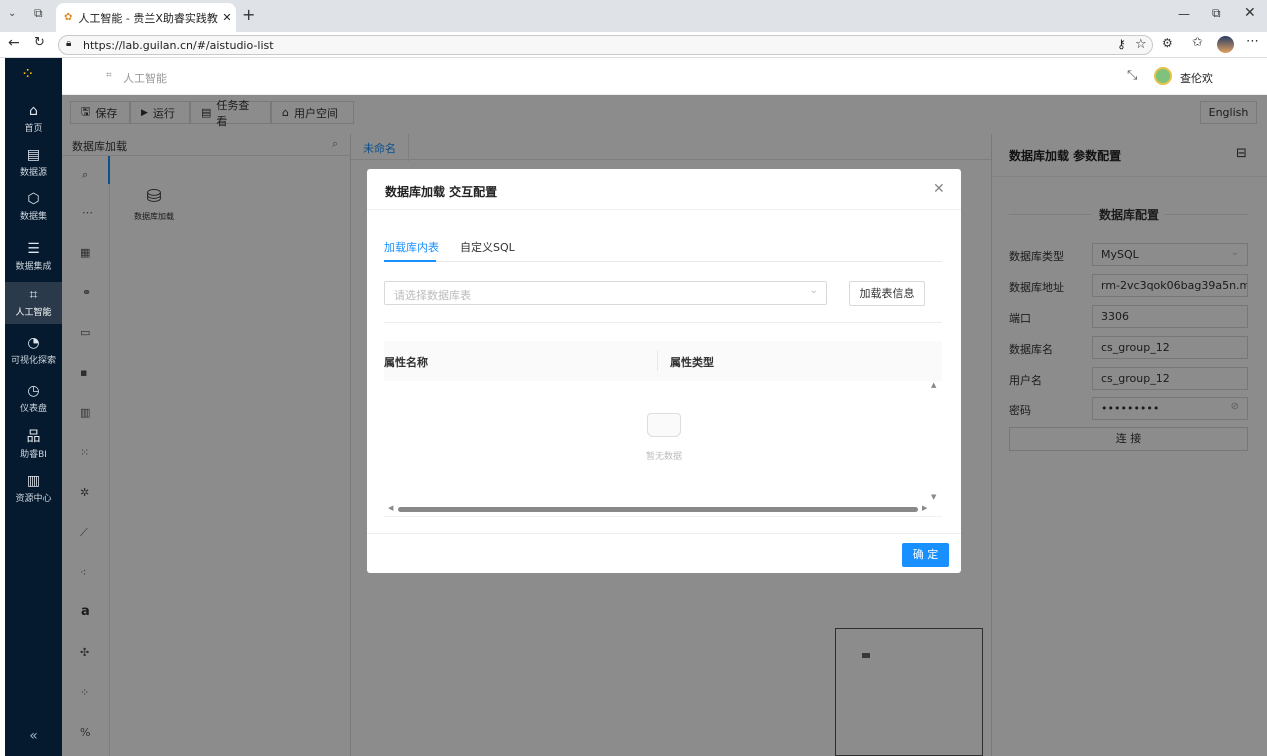 The image size is (1267, 756). What do you see at coordinates (1167, 43) in the screenshot?
I see `extensions-icon: ⚙` at bounding box center [1167, 43].